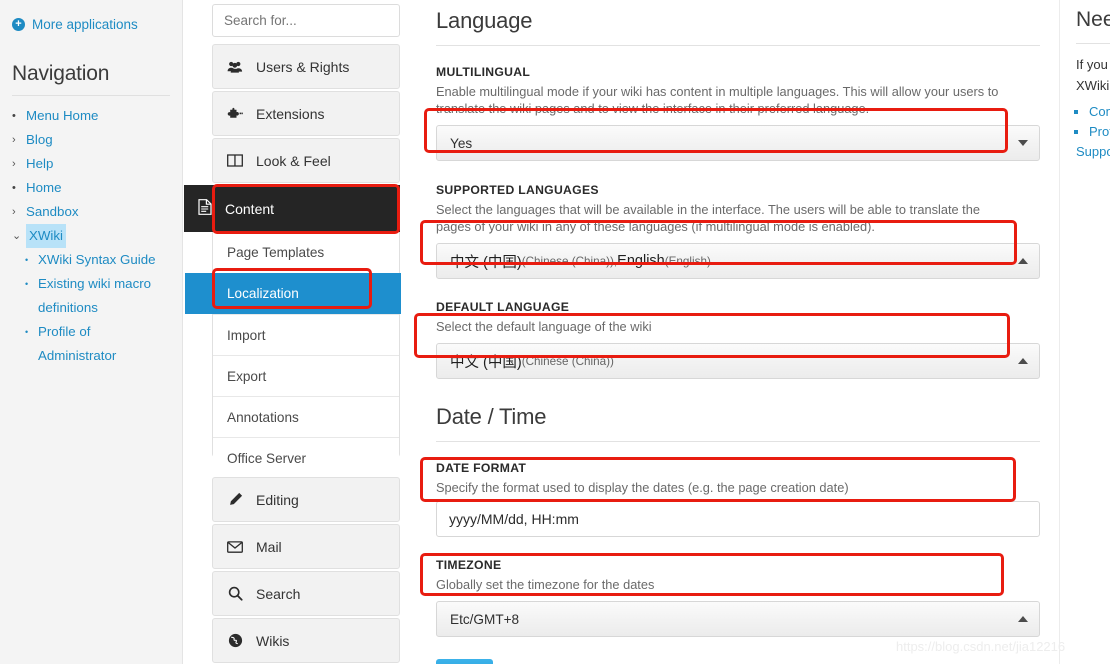 This screenshot has width=1110, height=664. What do you see at coordinates (263, 417) in the screenshot?
I see `admin-submenu-label: Annotations` at bounding box center [263, 417].